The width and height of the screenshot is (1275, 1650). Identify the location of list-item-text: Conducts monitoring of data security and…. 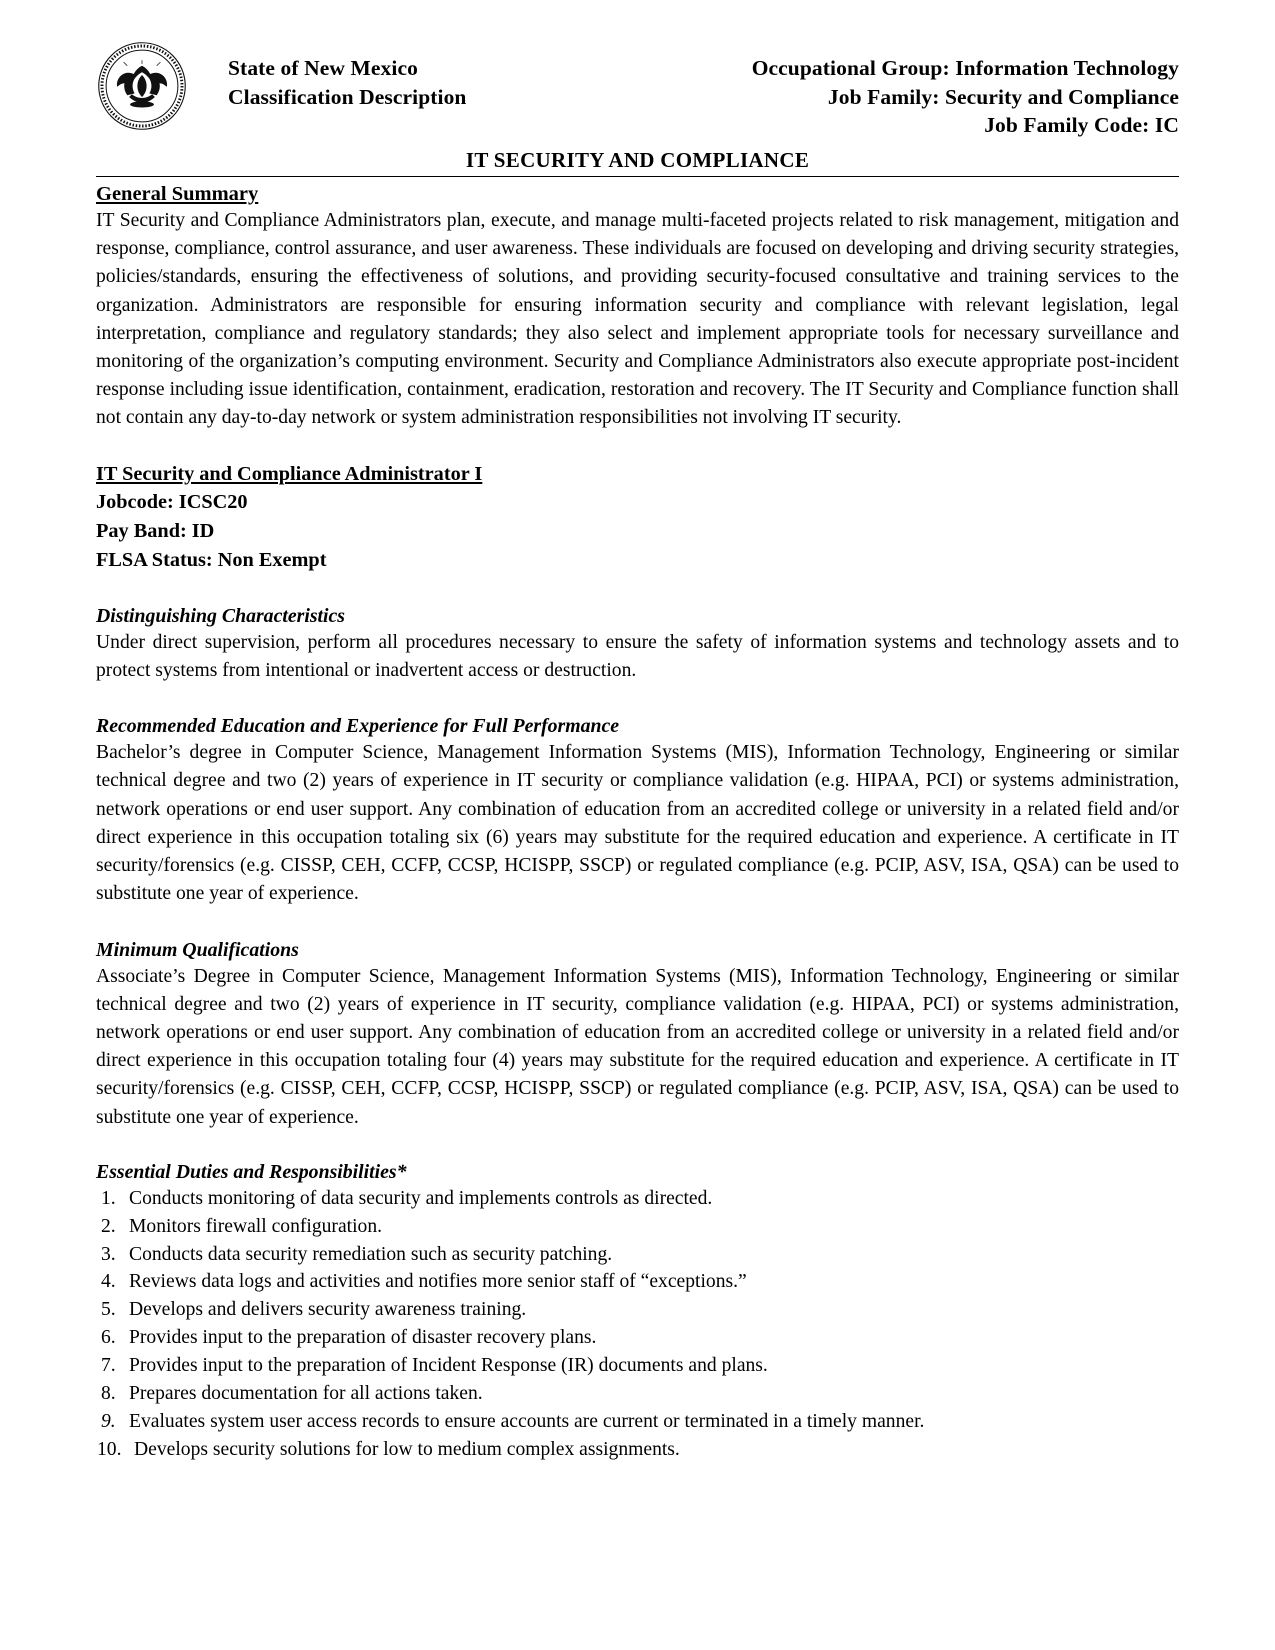
(421, 1198).